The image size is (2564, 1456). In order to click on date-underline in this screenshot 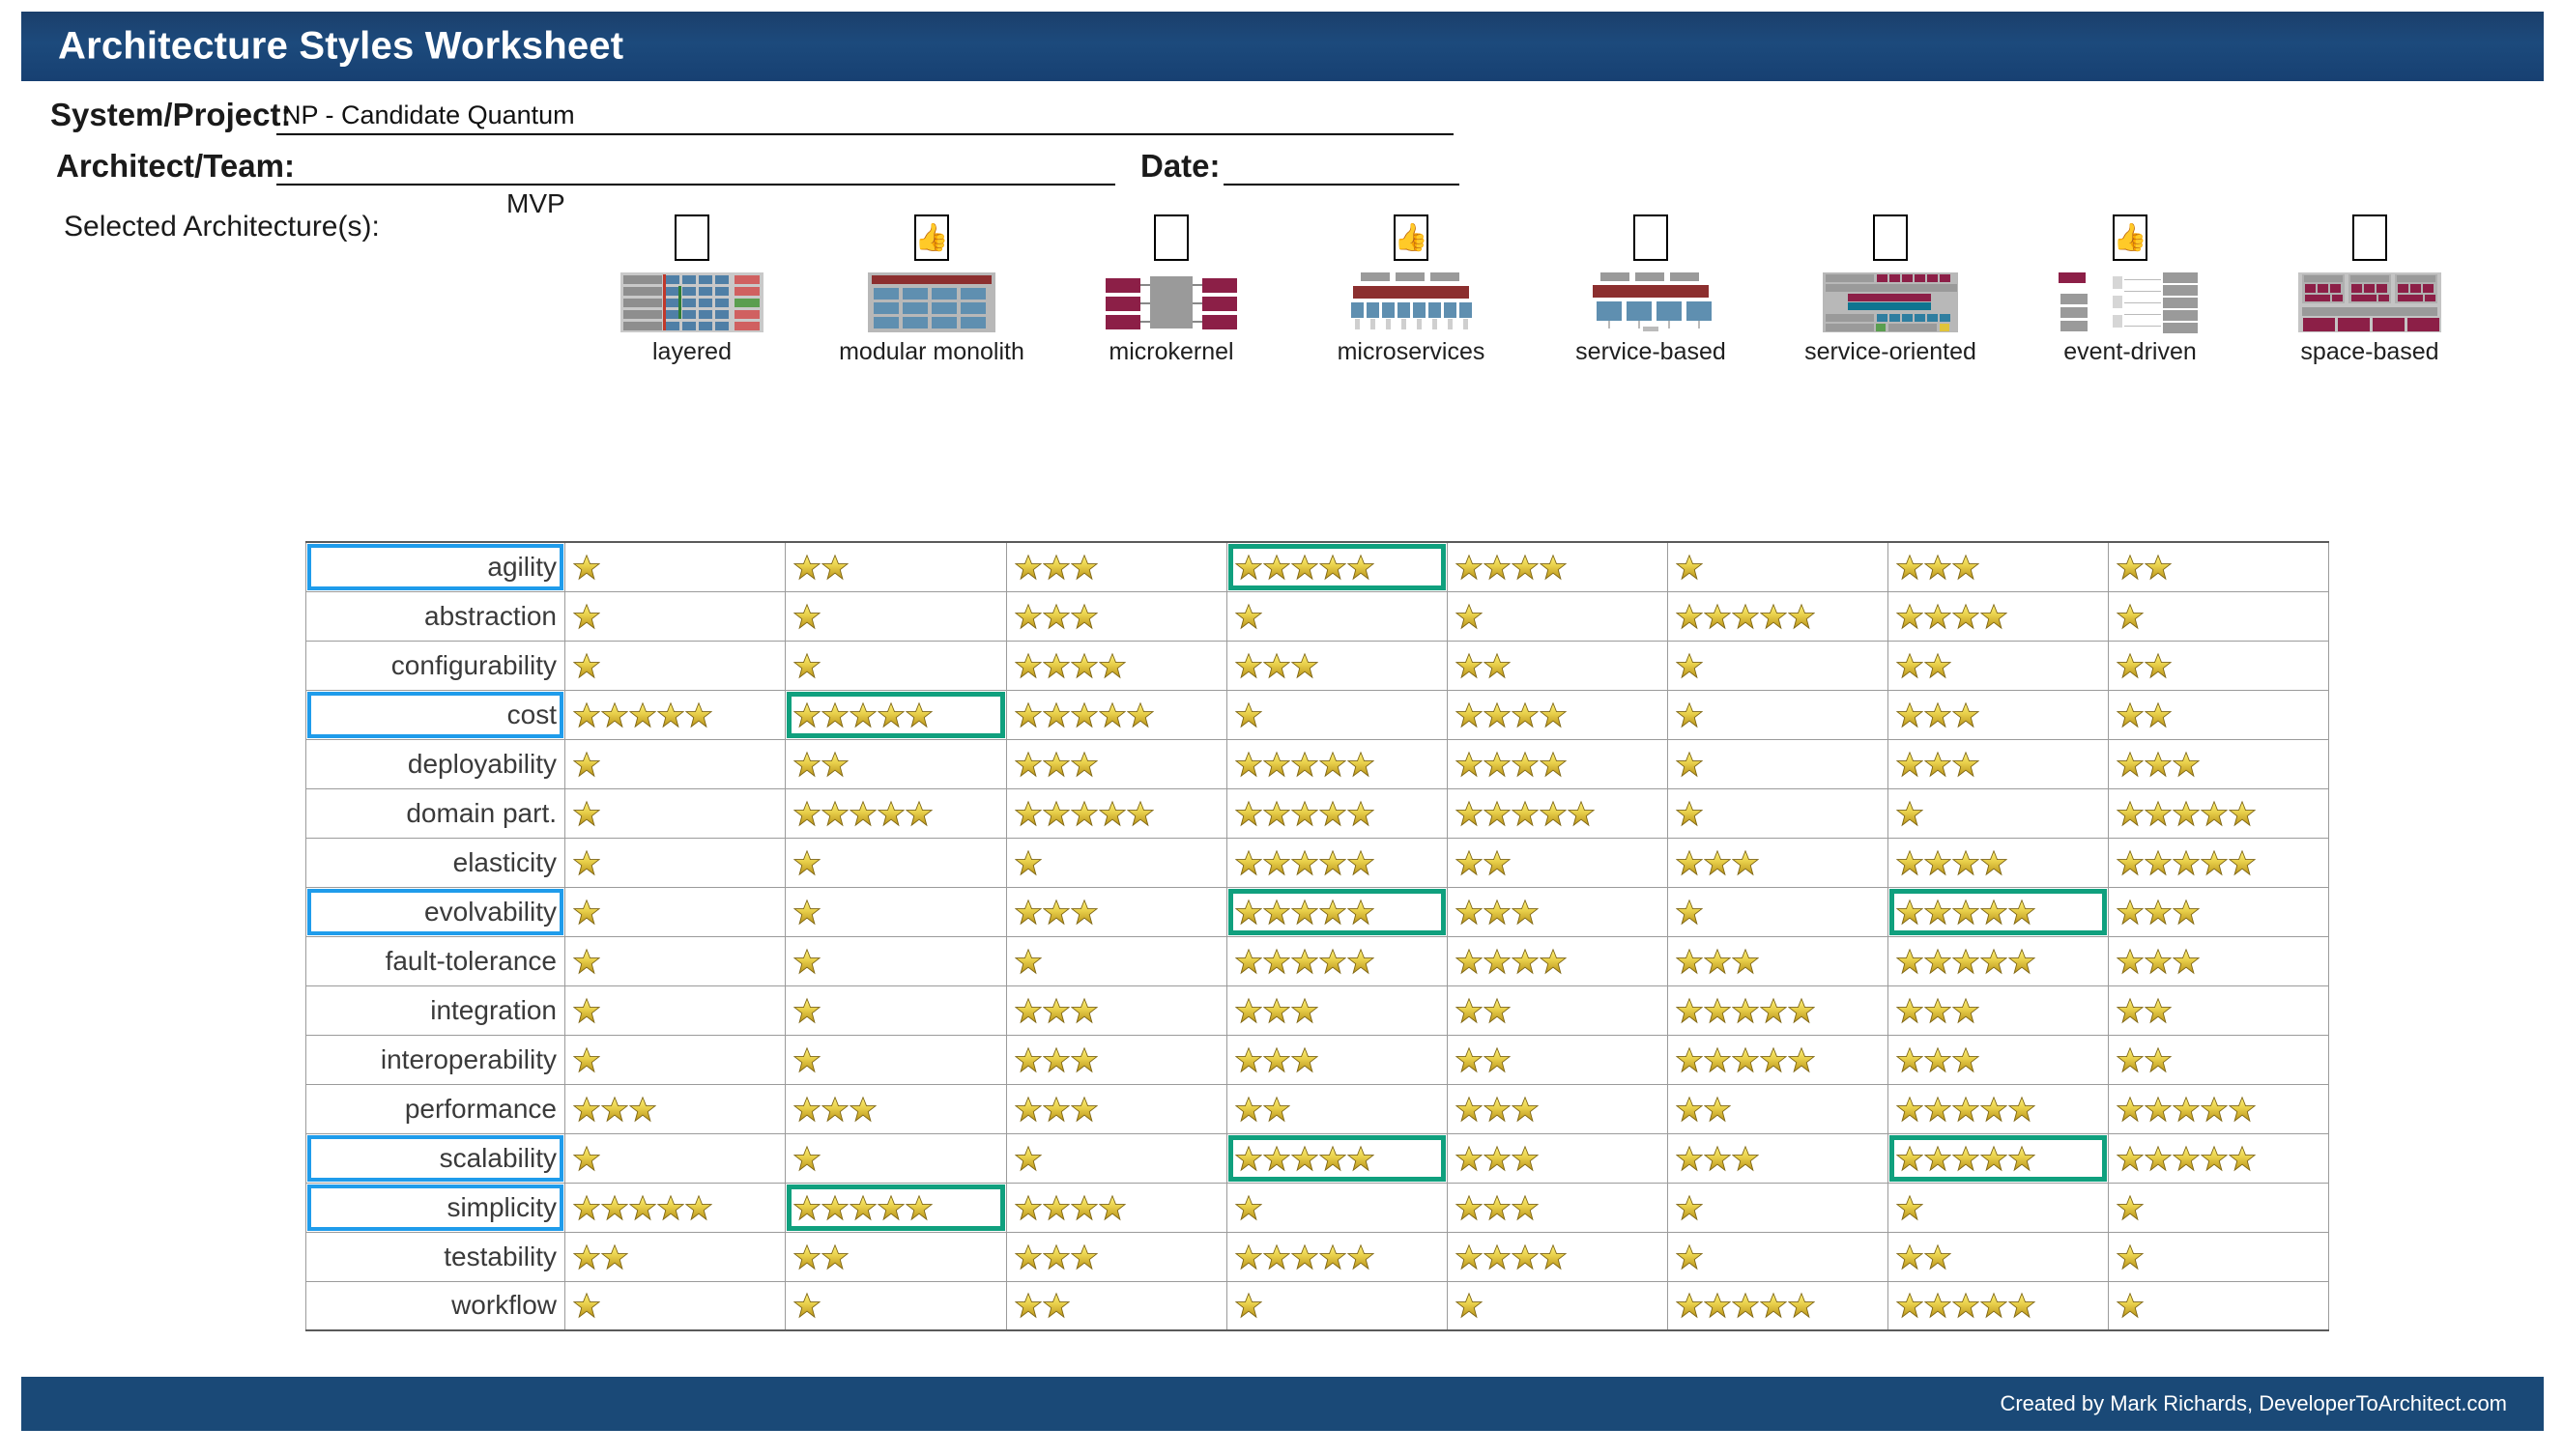, I will do `click(1341, 185)`.